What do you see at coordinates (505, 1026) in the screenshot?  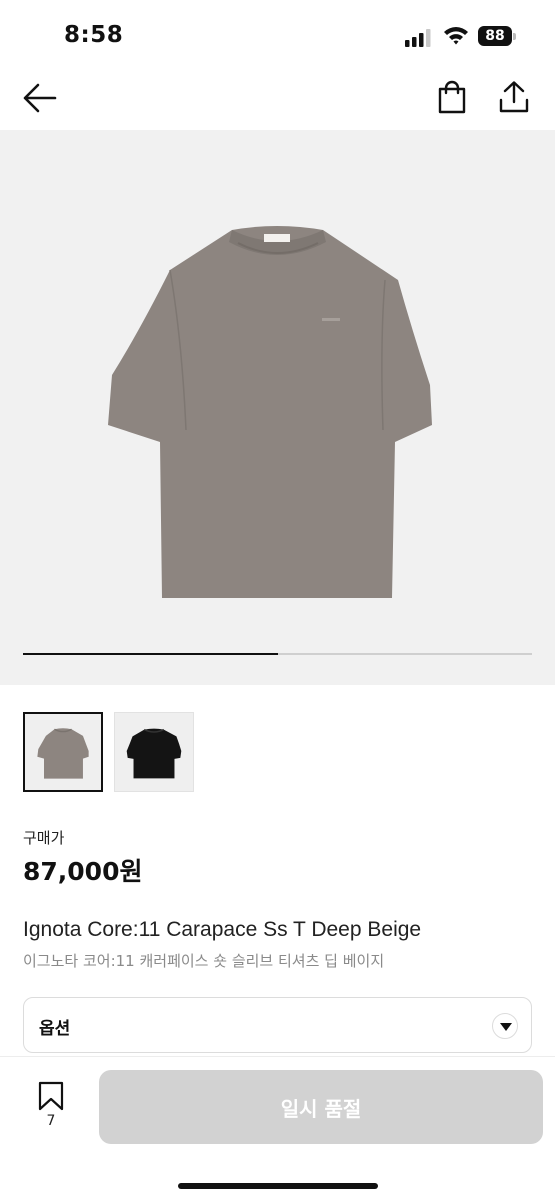 I see `chevron-down-icon` at bounding box center [505, 1026].